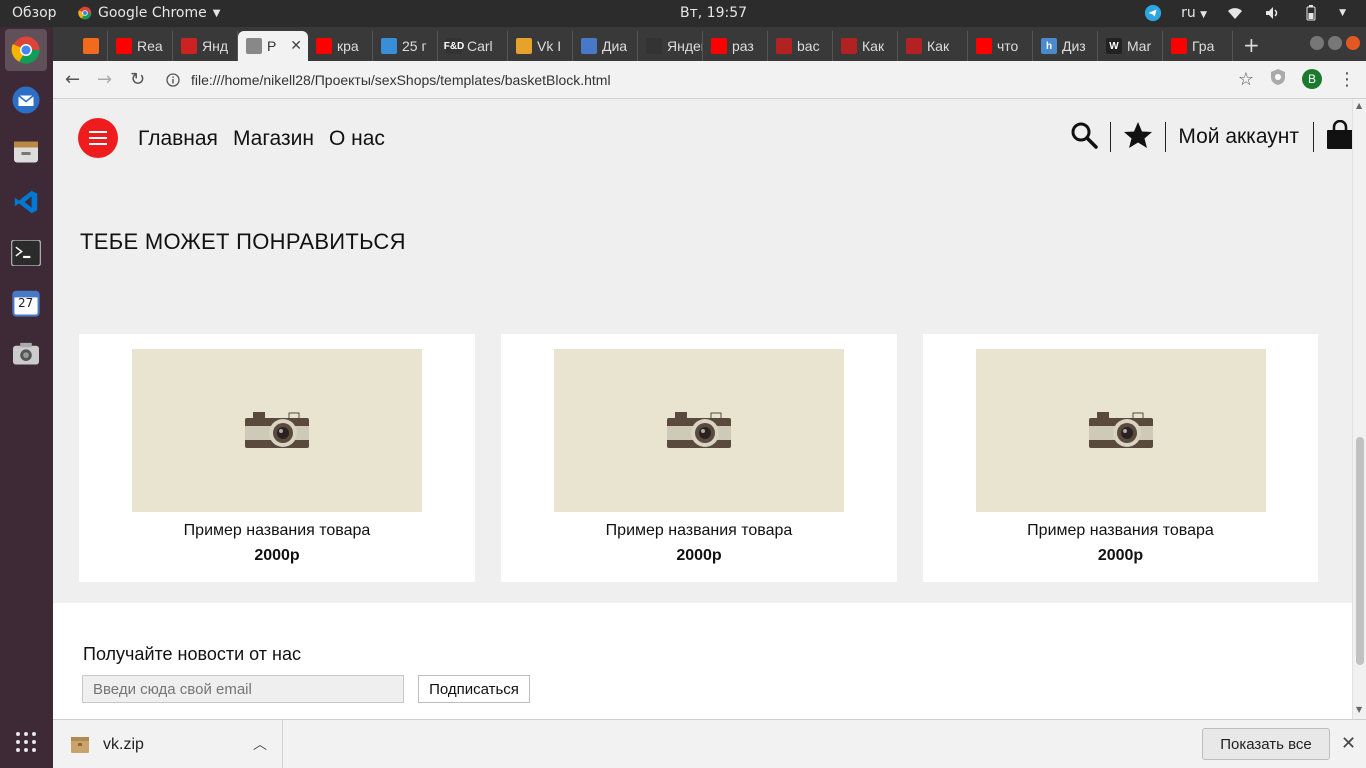 The width and height of the screenshot is (1366, 768). I want to click on browser-tab: 25 г, so click(405, 46).